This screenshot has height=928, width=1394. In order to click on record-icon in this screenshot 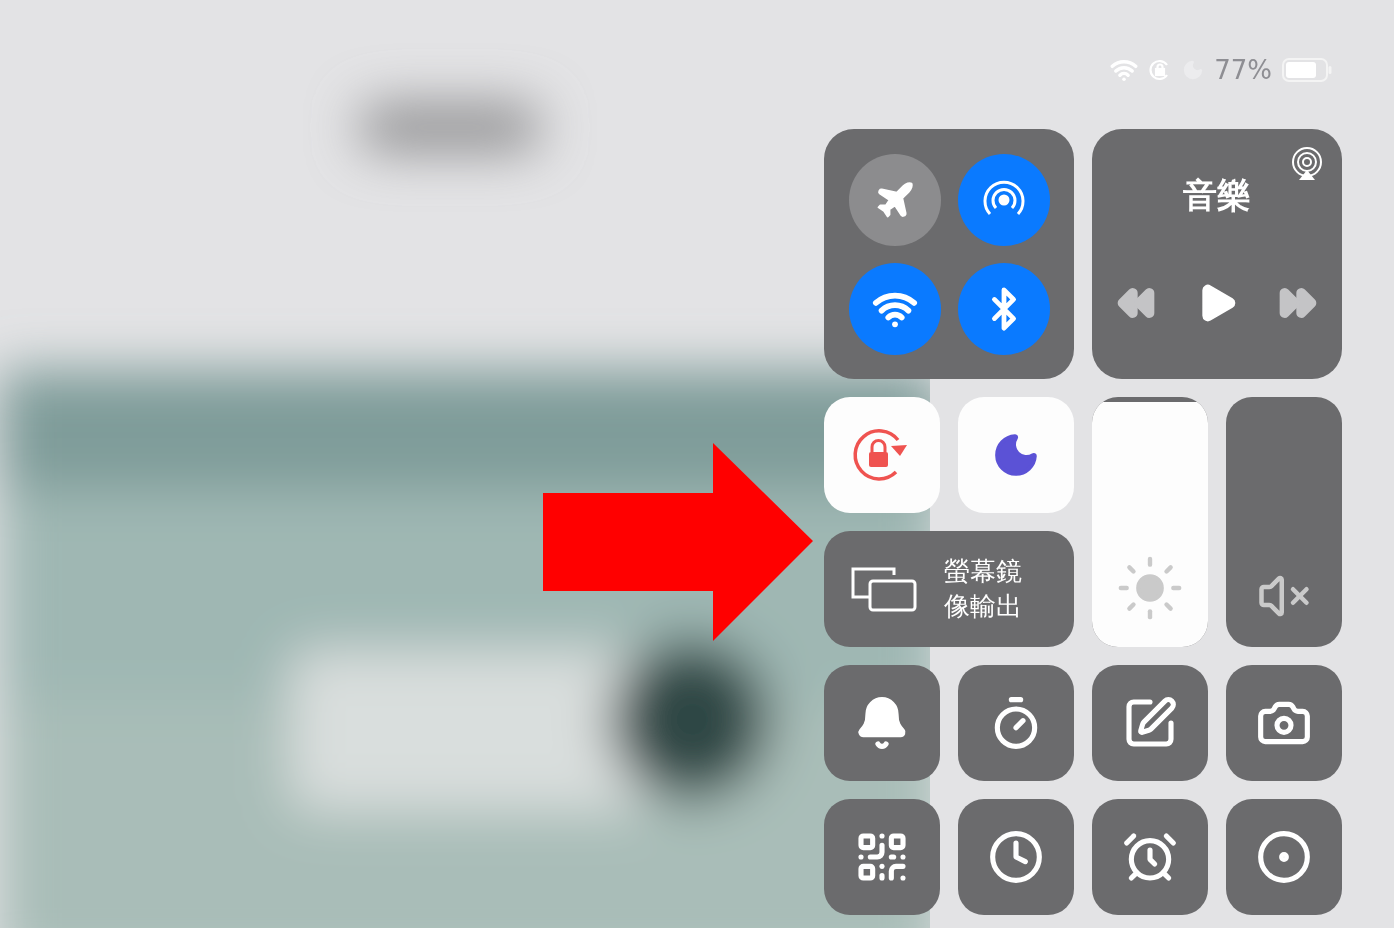, I will do `click(1284, 857)`.